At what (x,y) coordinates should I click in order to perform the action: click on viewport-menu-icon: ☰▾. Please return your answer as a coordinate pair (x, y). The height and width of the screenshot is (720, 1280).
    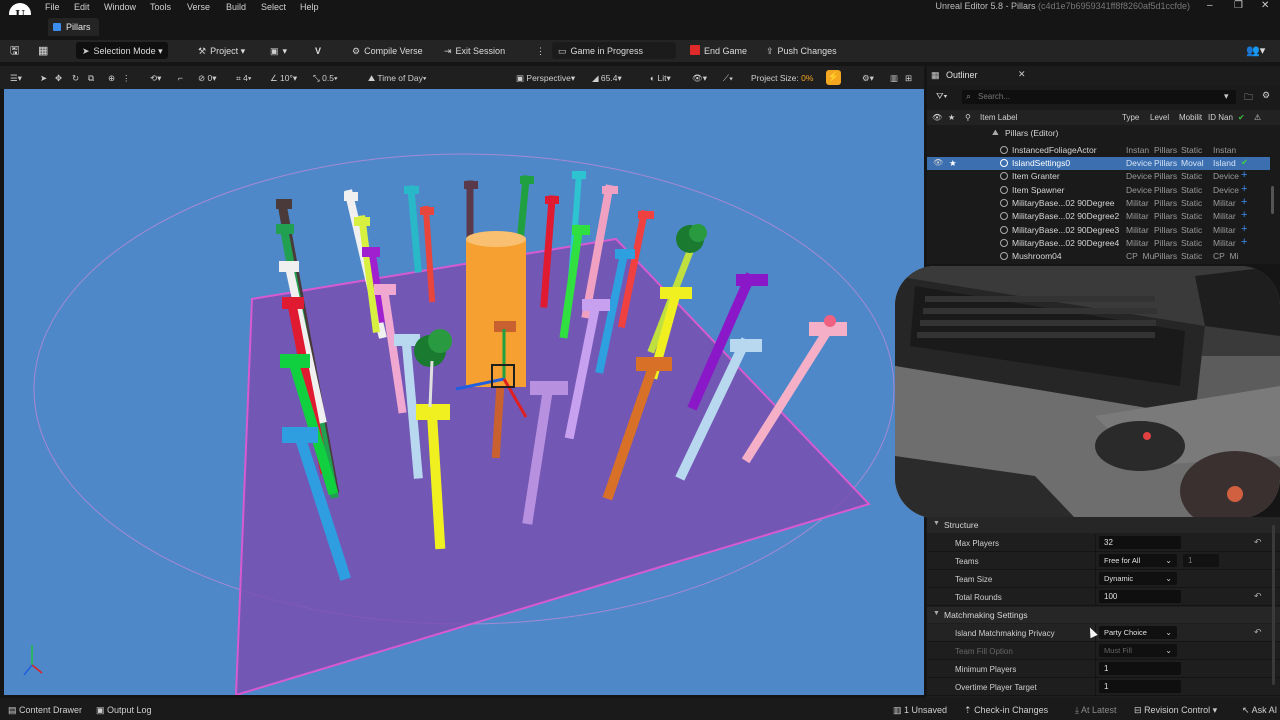
    Looking at the image, I should click on (16, 78).